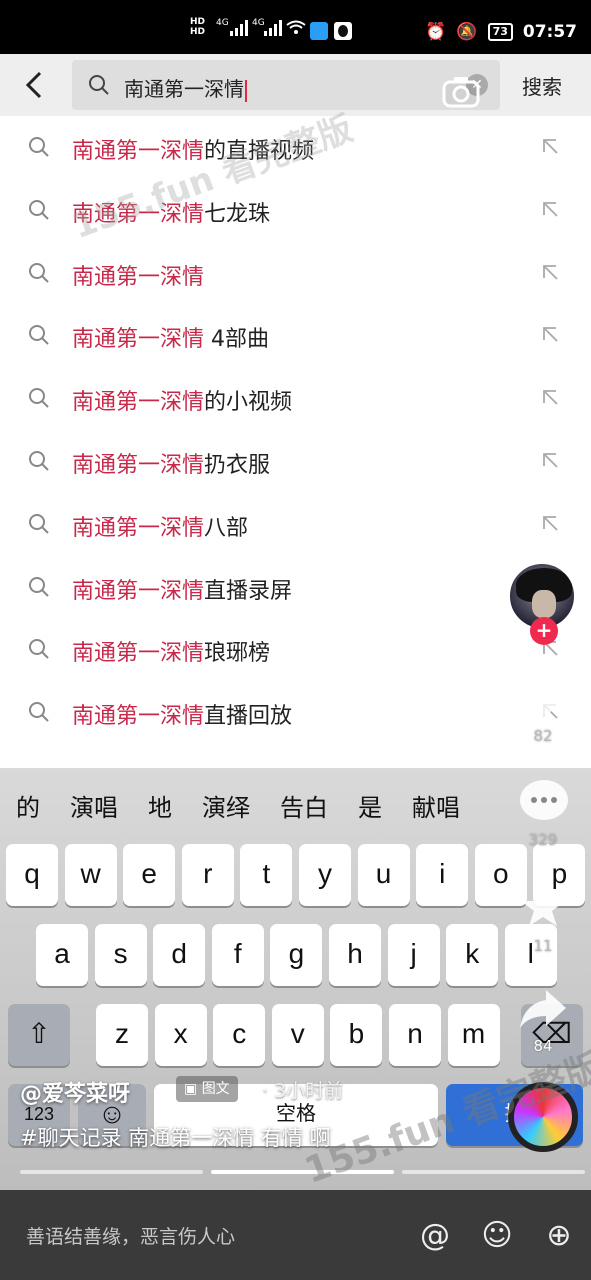 The width and height of the screenshot is (591, 1280). Describe the element at coordinates (171, 651) in the screenshot. I see `suggestion-text: 南通第一深情琅琊榜` at that location.